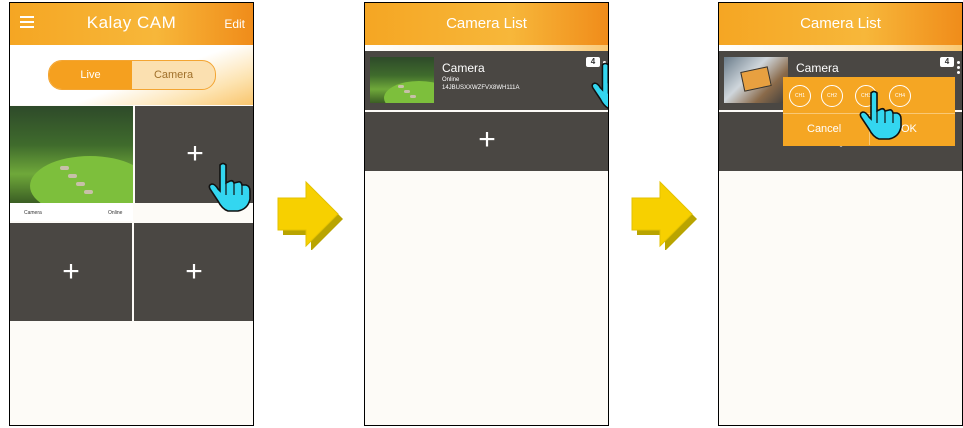 Image resolution: width=963 pixels, height=428 pixels. Describe the element at coordinates (800, 96) in the screenshot. I see `channel-ch1-button: CH1` at that location.